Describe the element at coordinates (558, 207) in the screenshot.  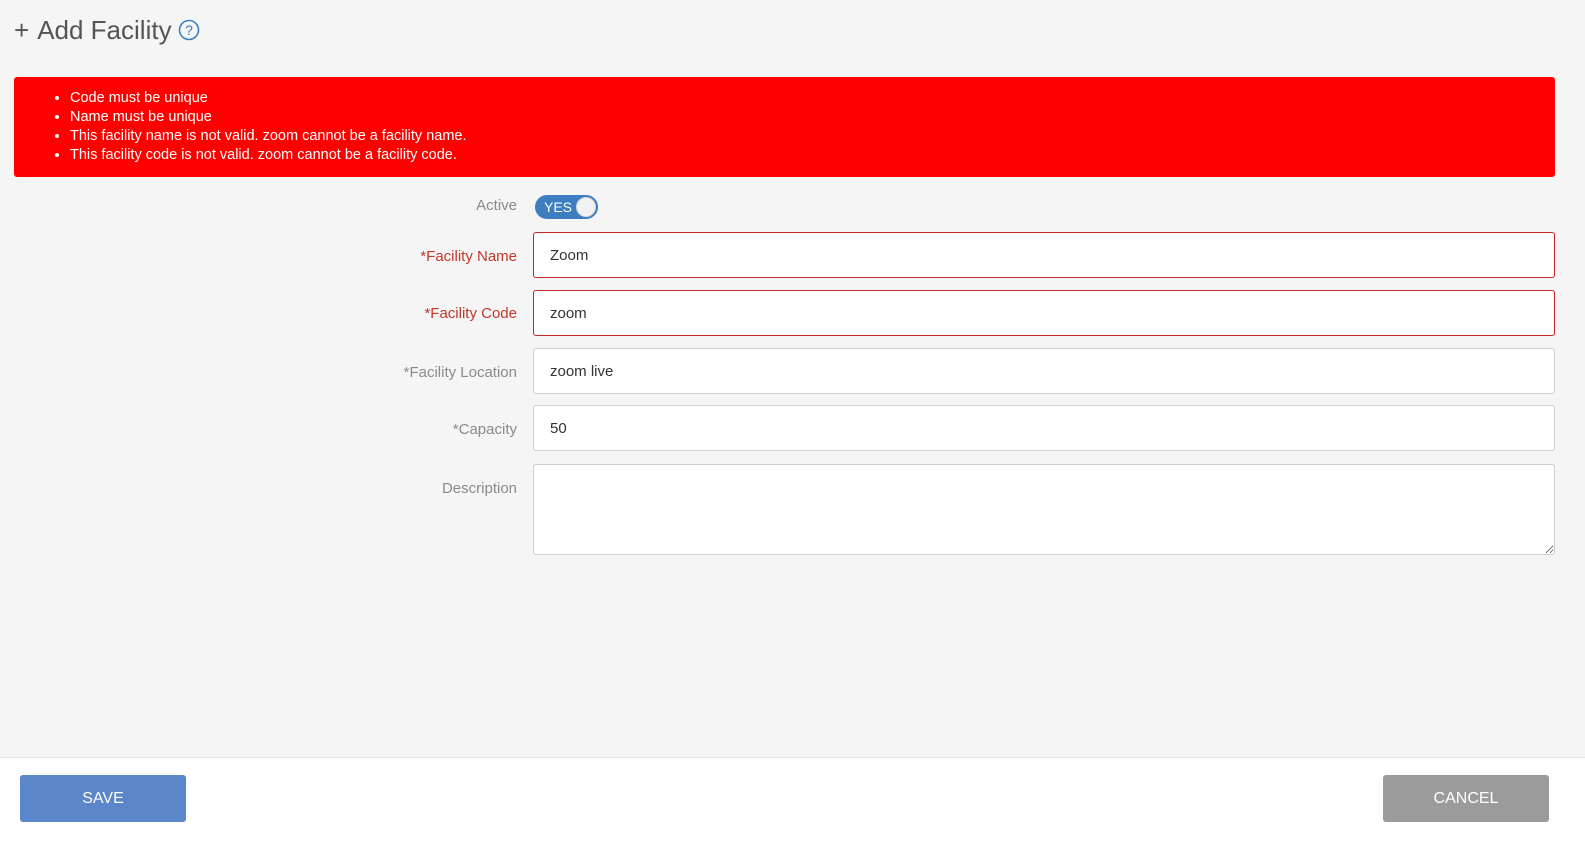
I see `active-toggle-text: YES` at that location.